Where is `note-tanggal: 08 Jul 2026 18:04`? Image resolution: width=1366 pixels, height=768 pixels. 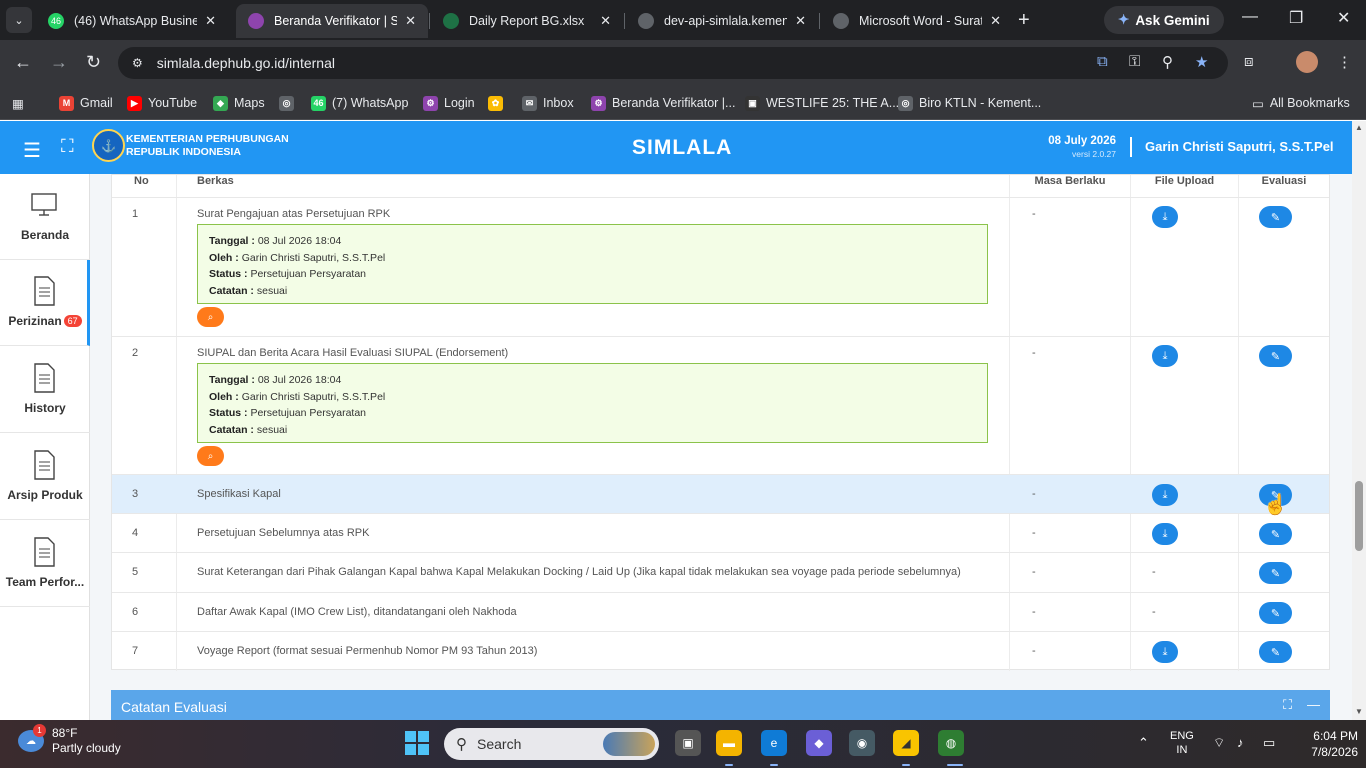
note-tanggal: 08 Jul 2026 18:04 is located at coordinates (299, 241).